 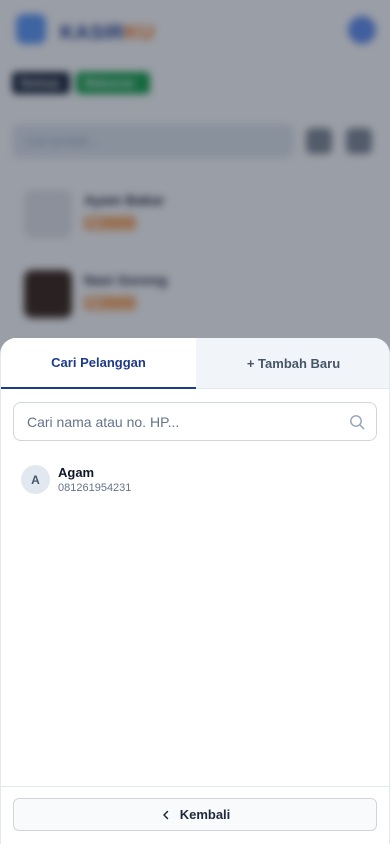 I want to click on customer-search-box, so click(x=195, y=421).